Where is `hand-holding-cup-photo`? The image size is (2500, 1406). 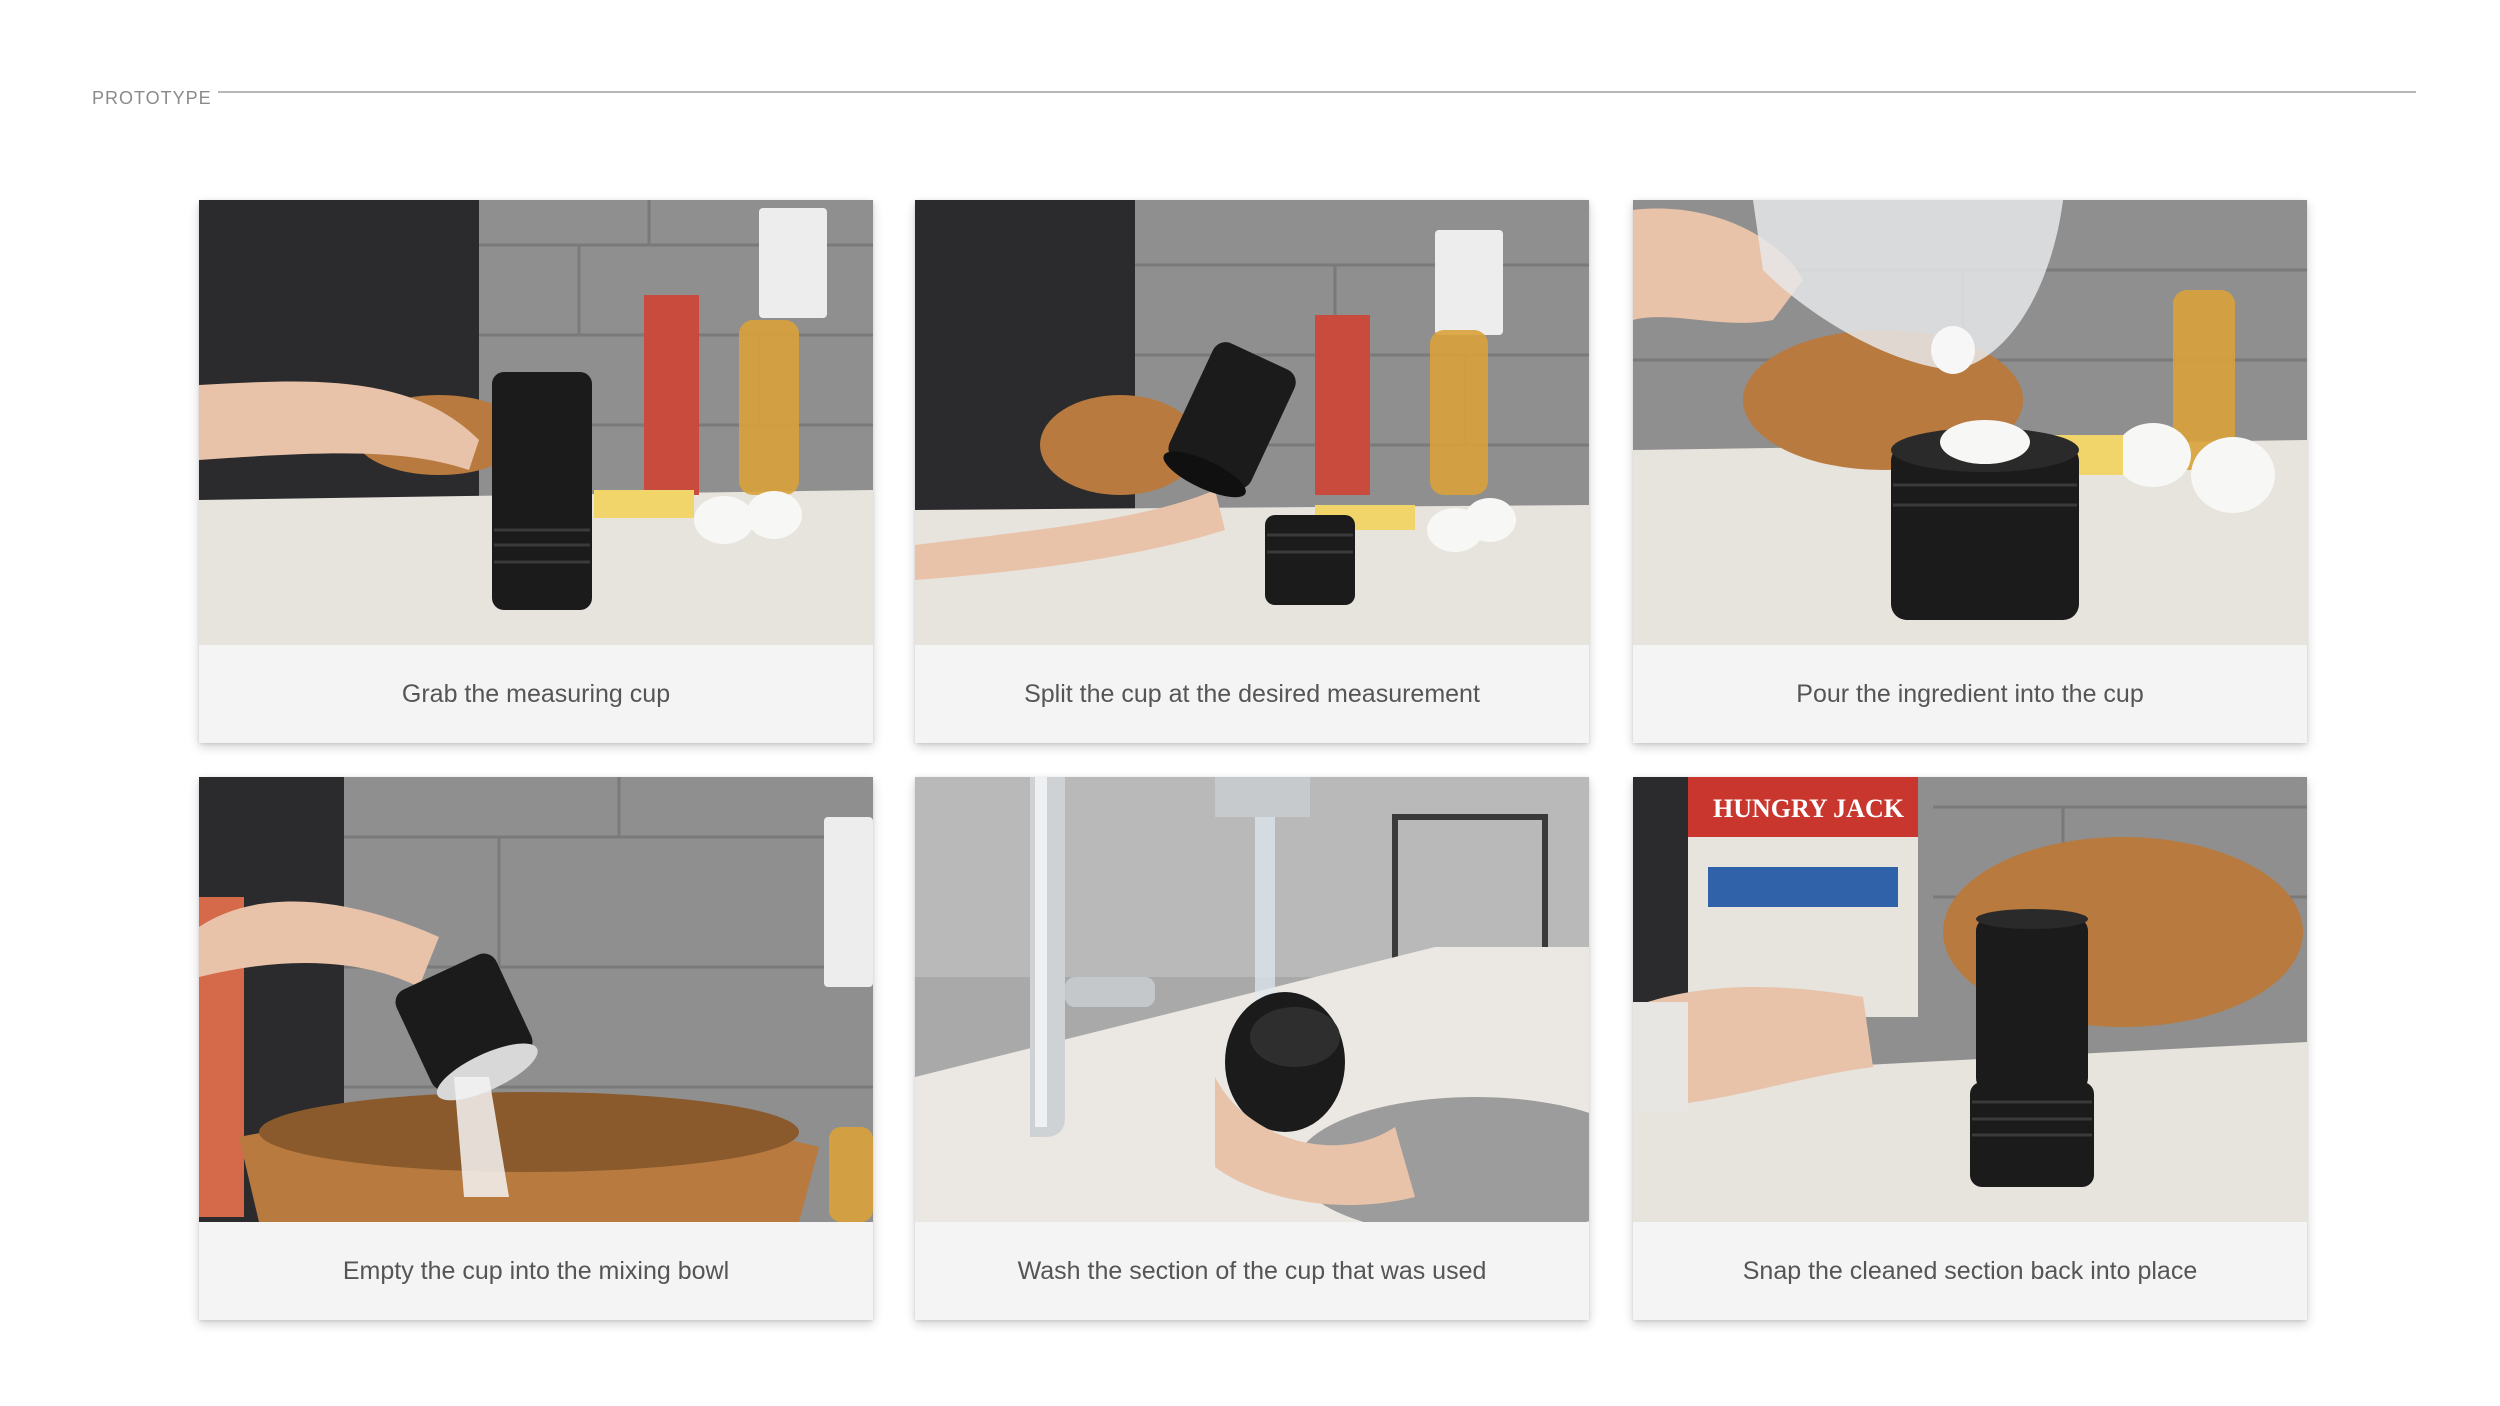 hand-holding-cup-photo is located at coordinates (536, 422).